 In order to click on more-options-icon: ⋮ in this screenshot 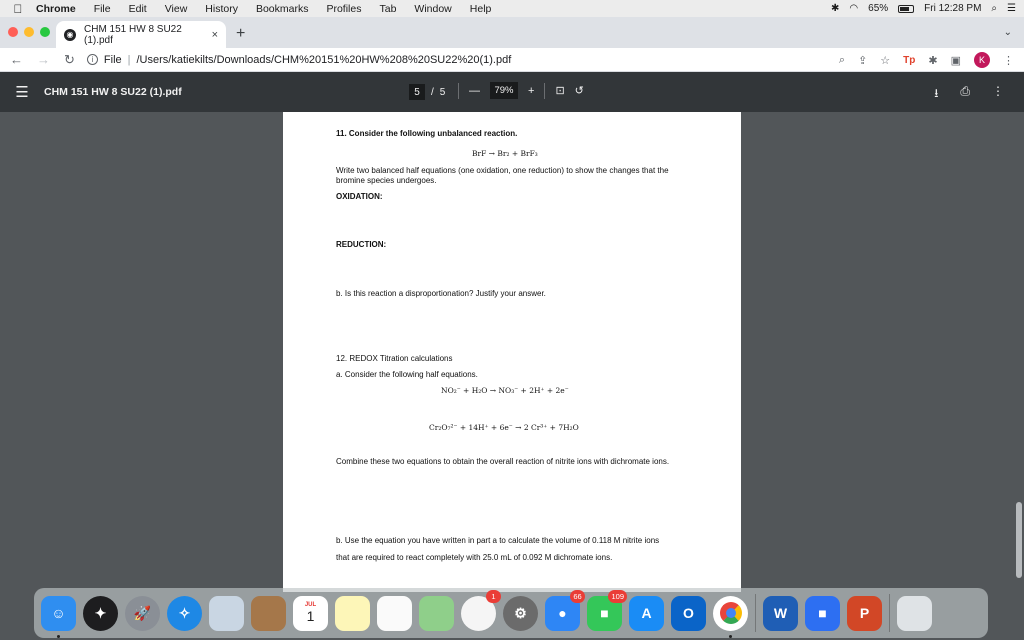, I will do `click(998, 94)`.